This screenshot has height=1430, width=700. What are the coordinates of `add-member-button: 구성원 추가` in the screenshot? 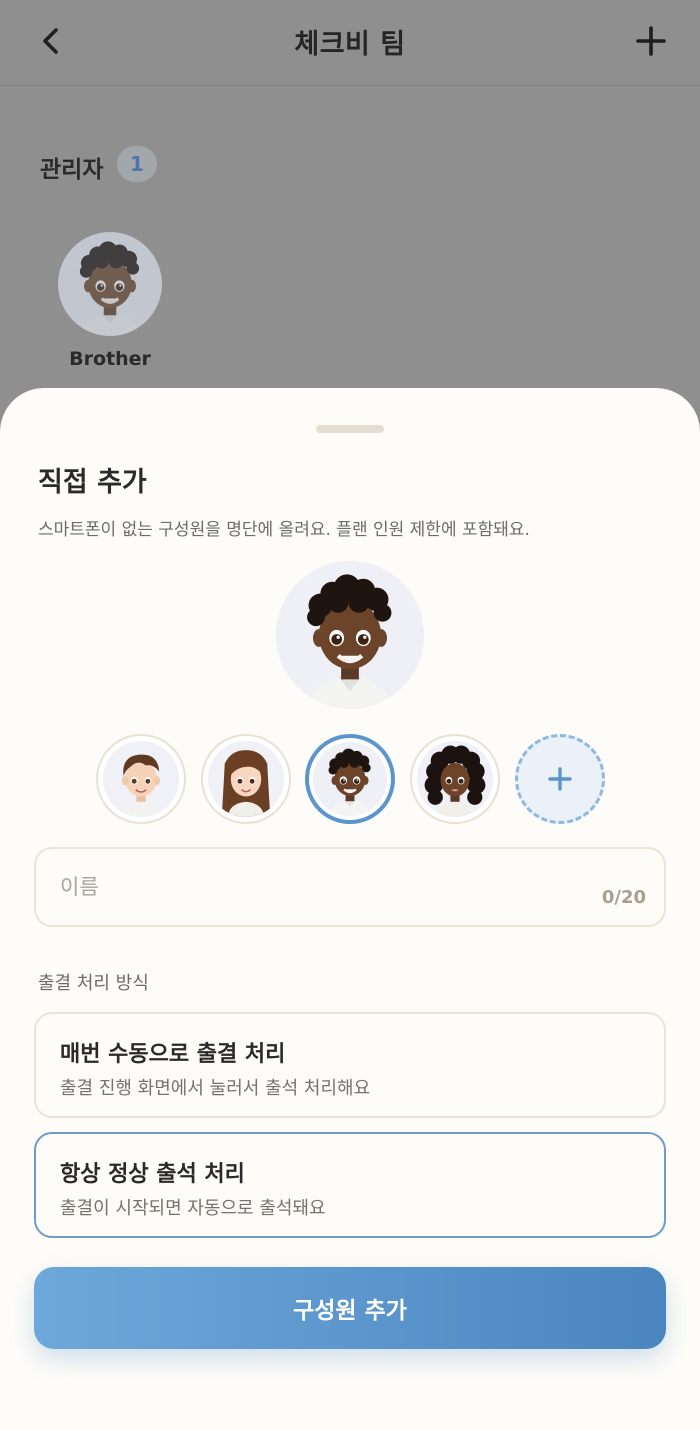 It's located at (350, 1308).